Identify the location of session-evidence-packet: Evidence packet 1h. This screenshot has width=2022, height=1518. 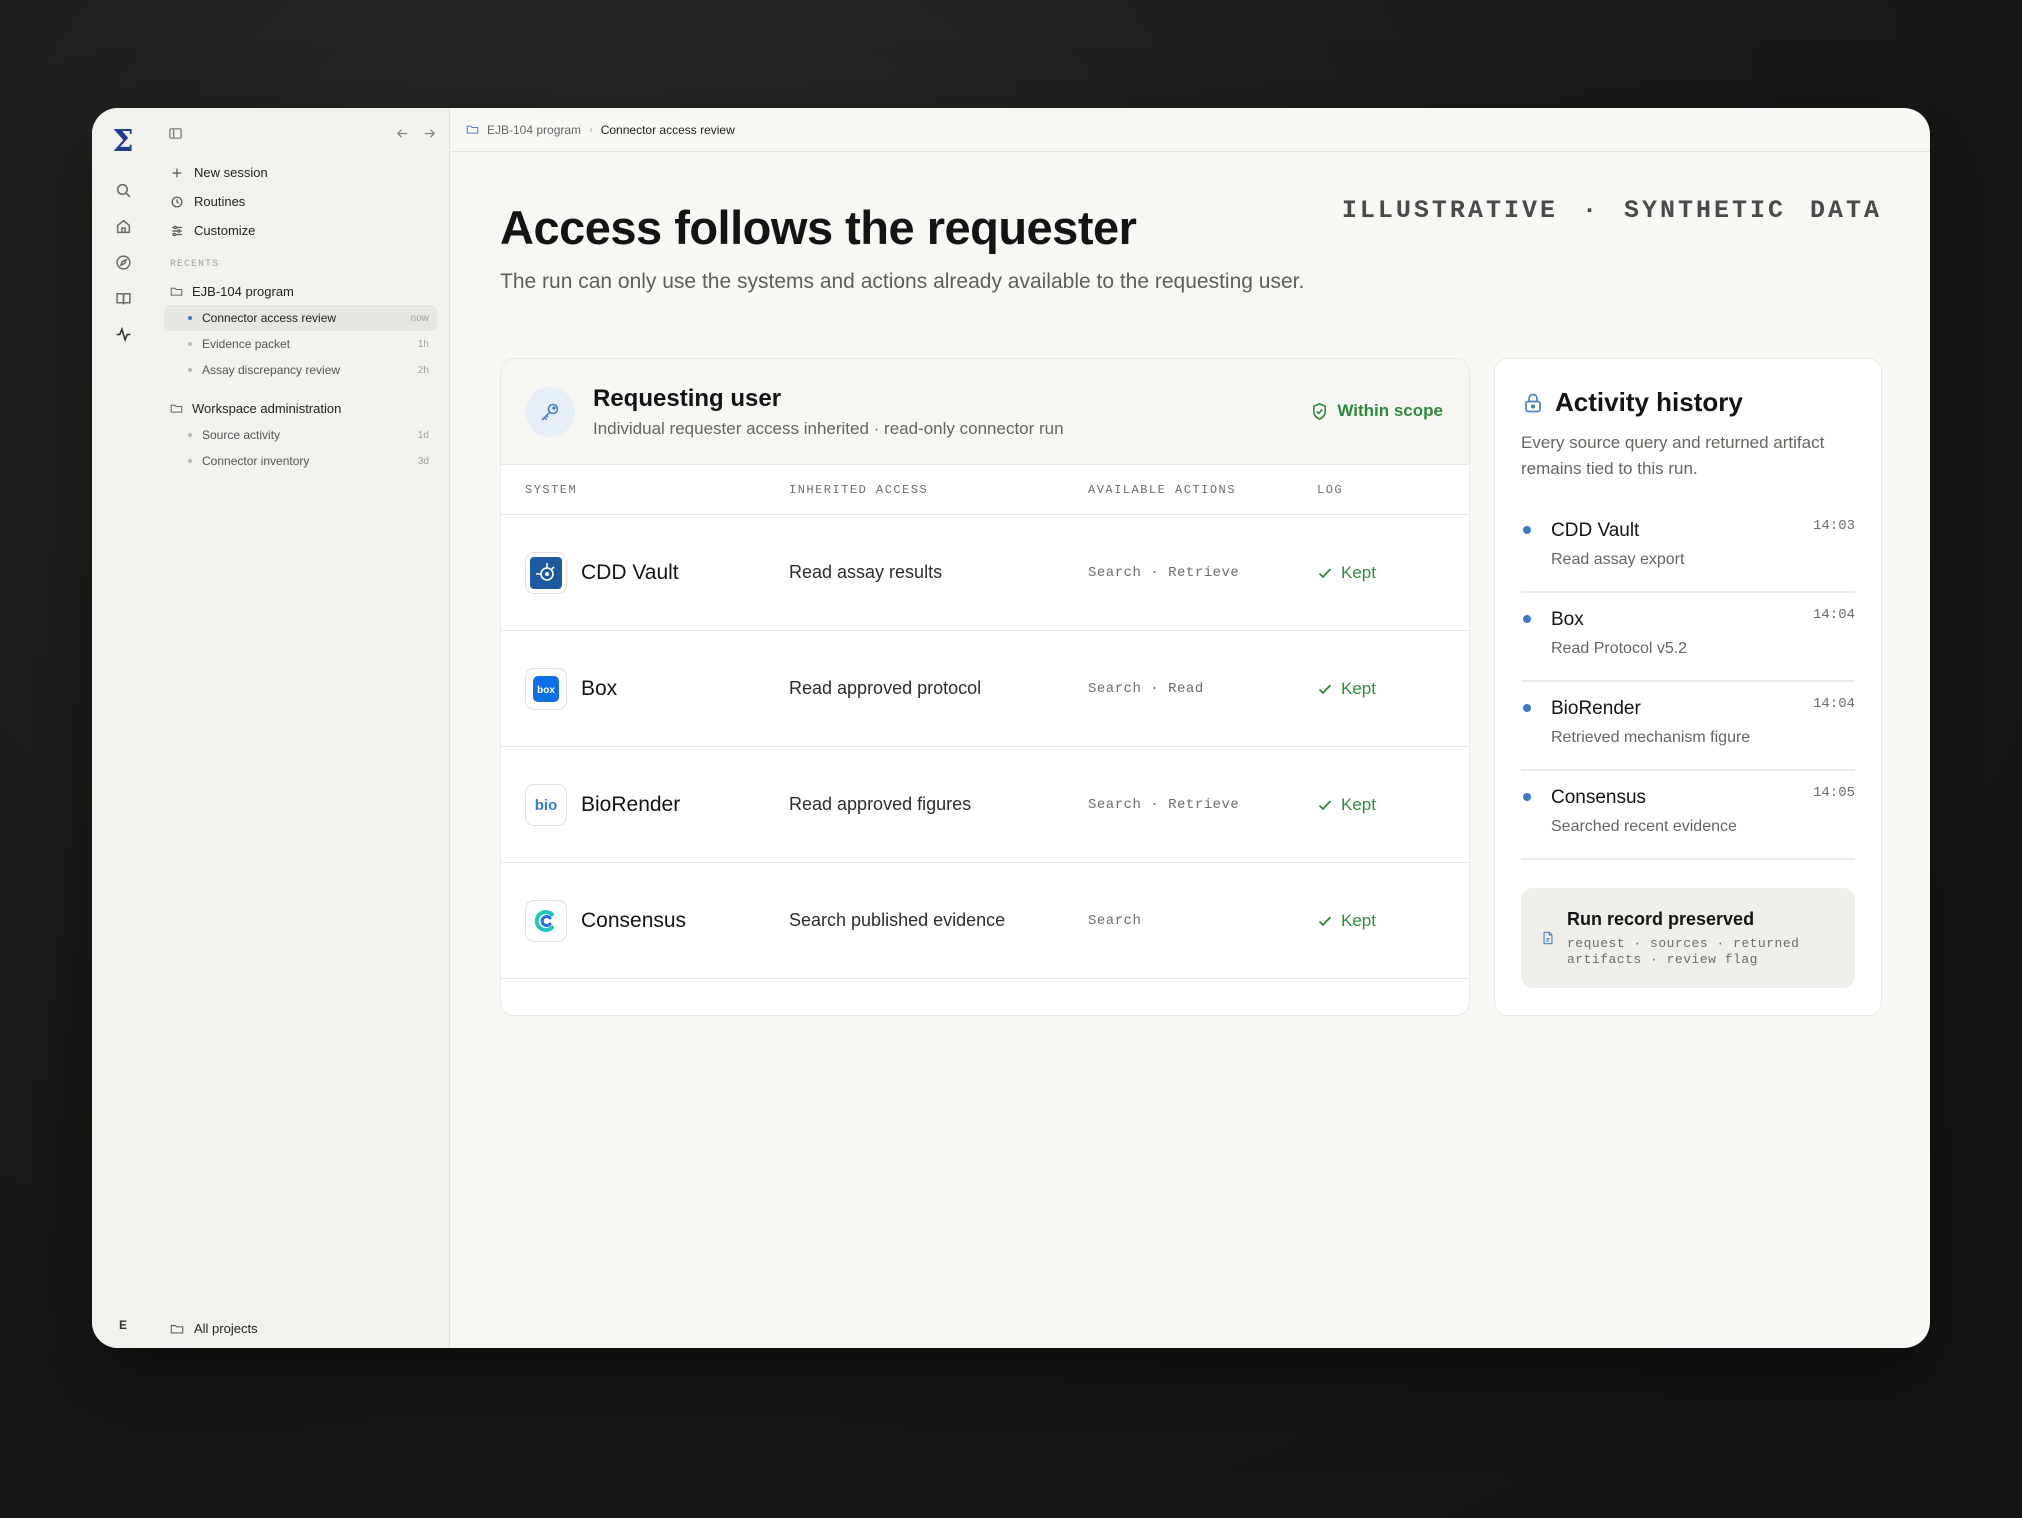
(300, 344).